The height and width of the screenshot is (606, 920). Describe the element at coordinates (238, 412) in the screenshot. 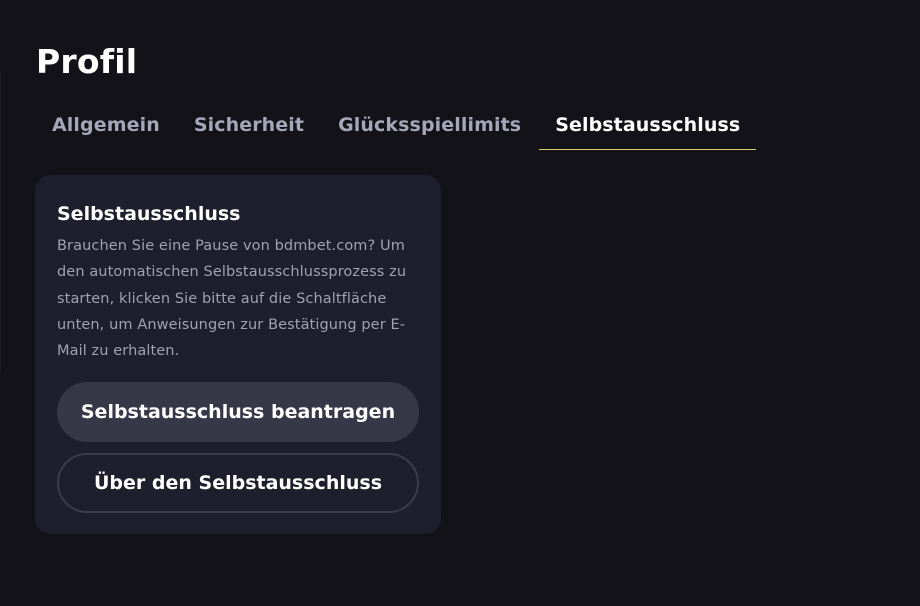

I see `request-self-exclusion-button: Selbstausschluss beantragen` at that location.